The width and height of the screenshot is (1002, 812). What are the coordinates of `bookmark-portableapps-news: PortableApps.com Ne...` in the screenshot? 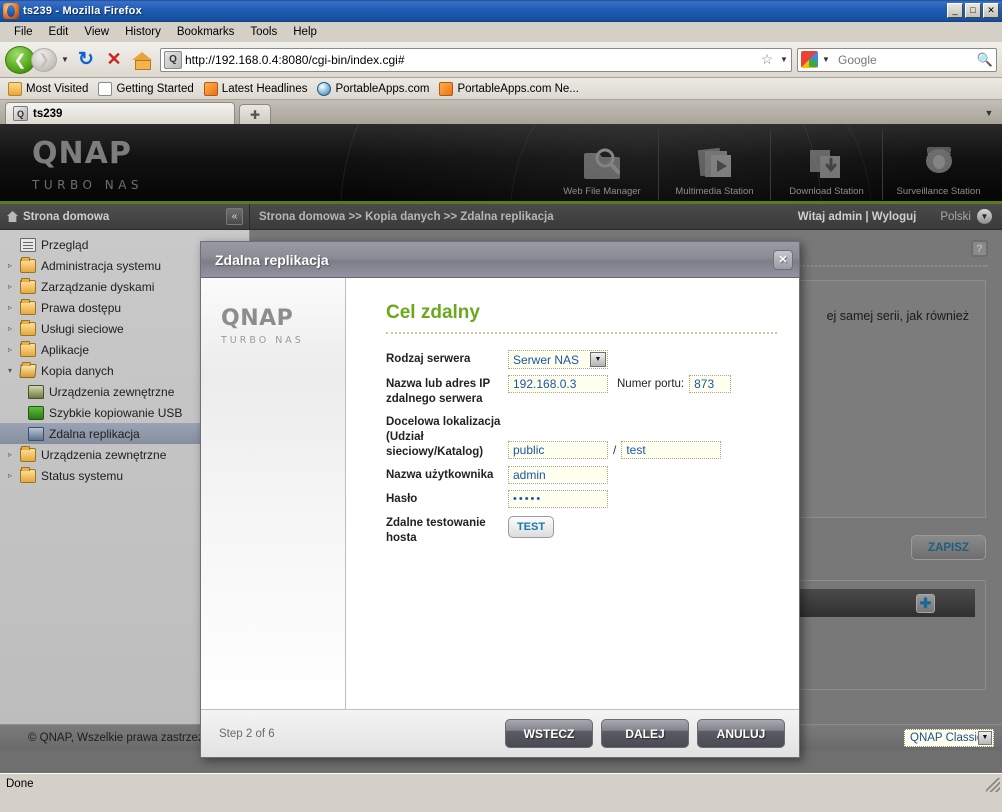 It's located at (510, 89).